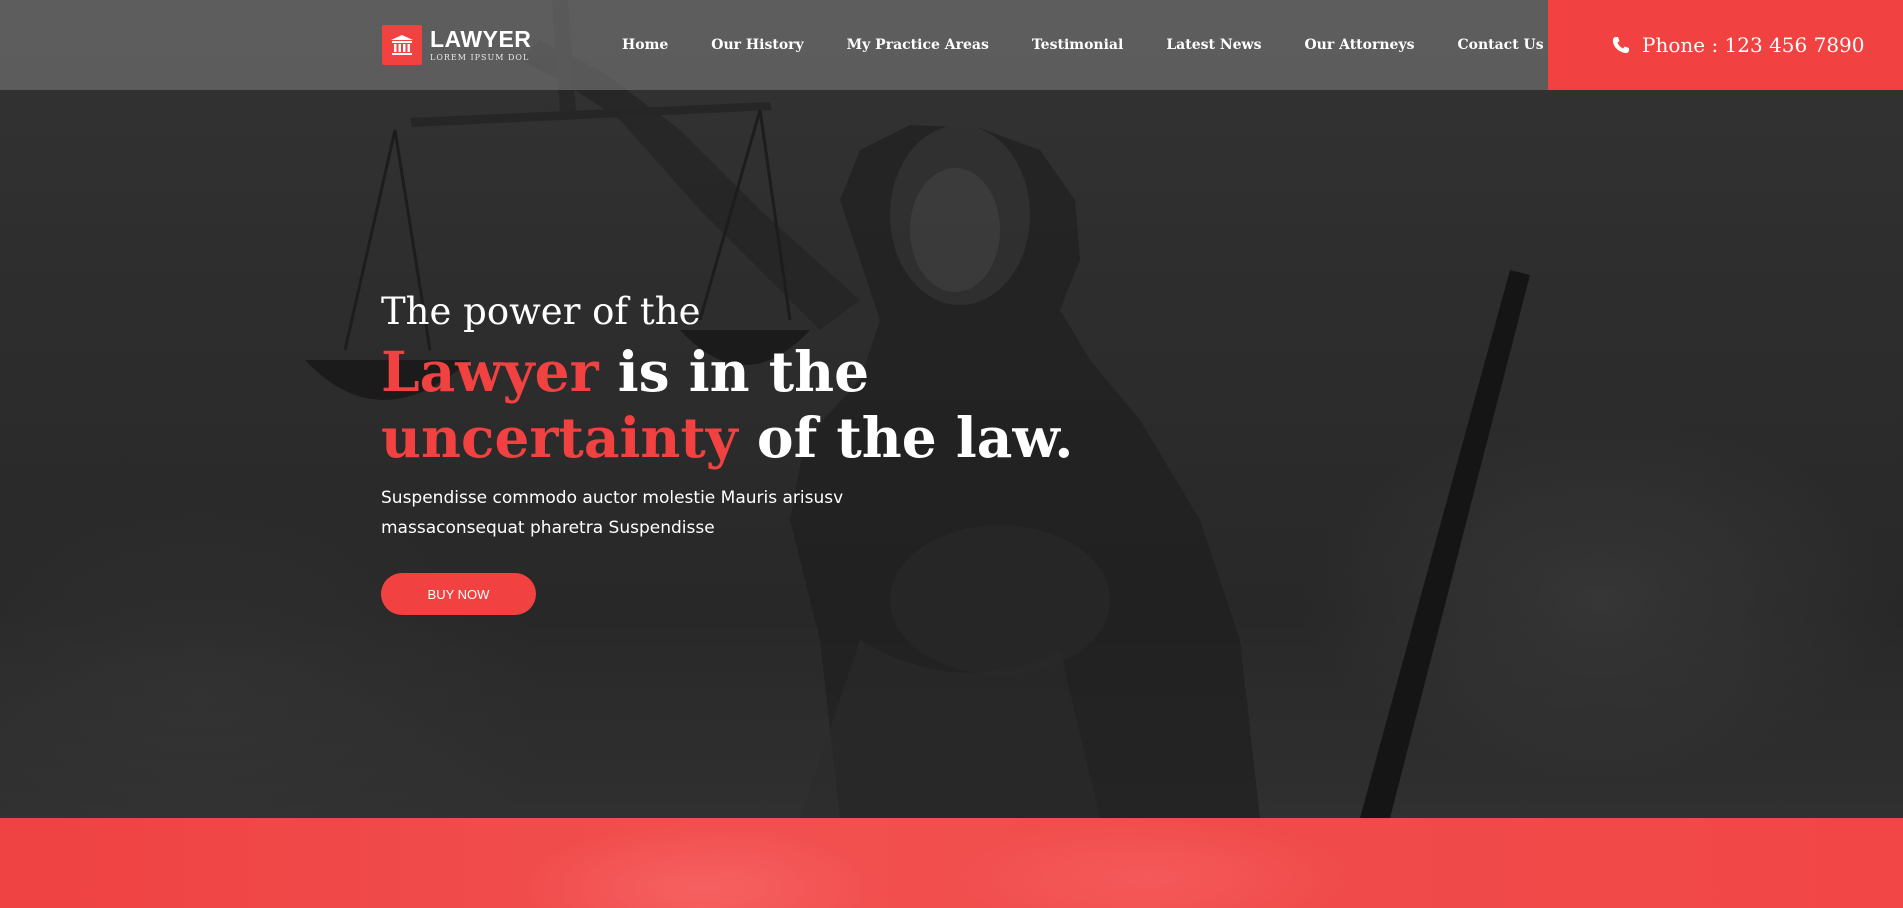 The image size is (1903, 908). Describe the element at coordinates (1500, 45) in the screenshot. I see `nav-item-contact-us: Contact Us` at that location.